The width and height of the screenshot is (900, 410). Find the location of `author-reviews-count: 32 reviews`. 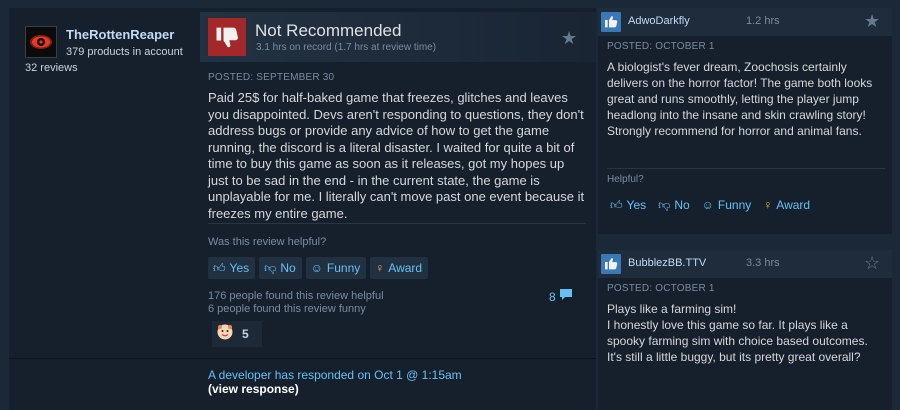

author-reviews-count: 32 reviews is located at coordinates (51, 68).